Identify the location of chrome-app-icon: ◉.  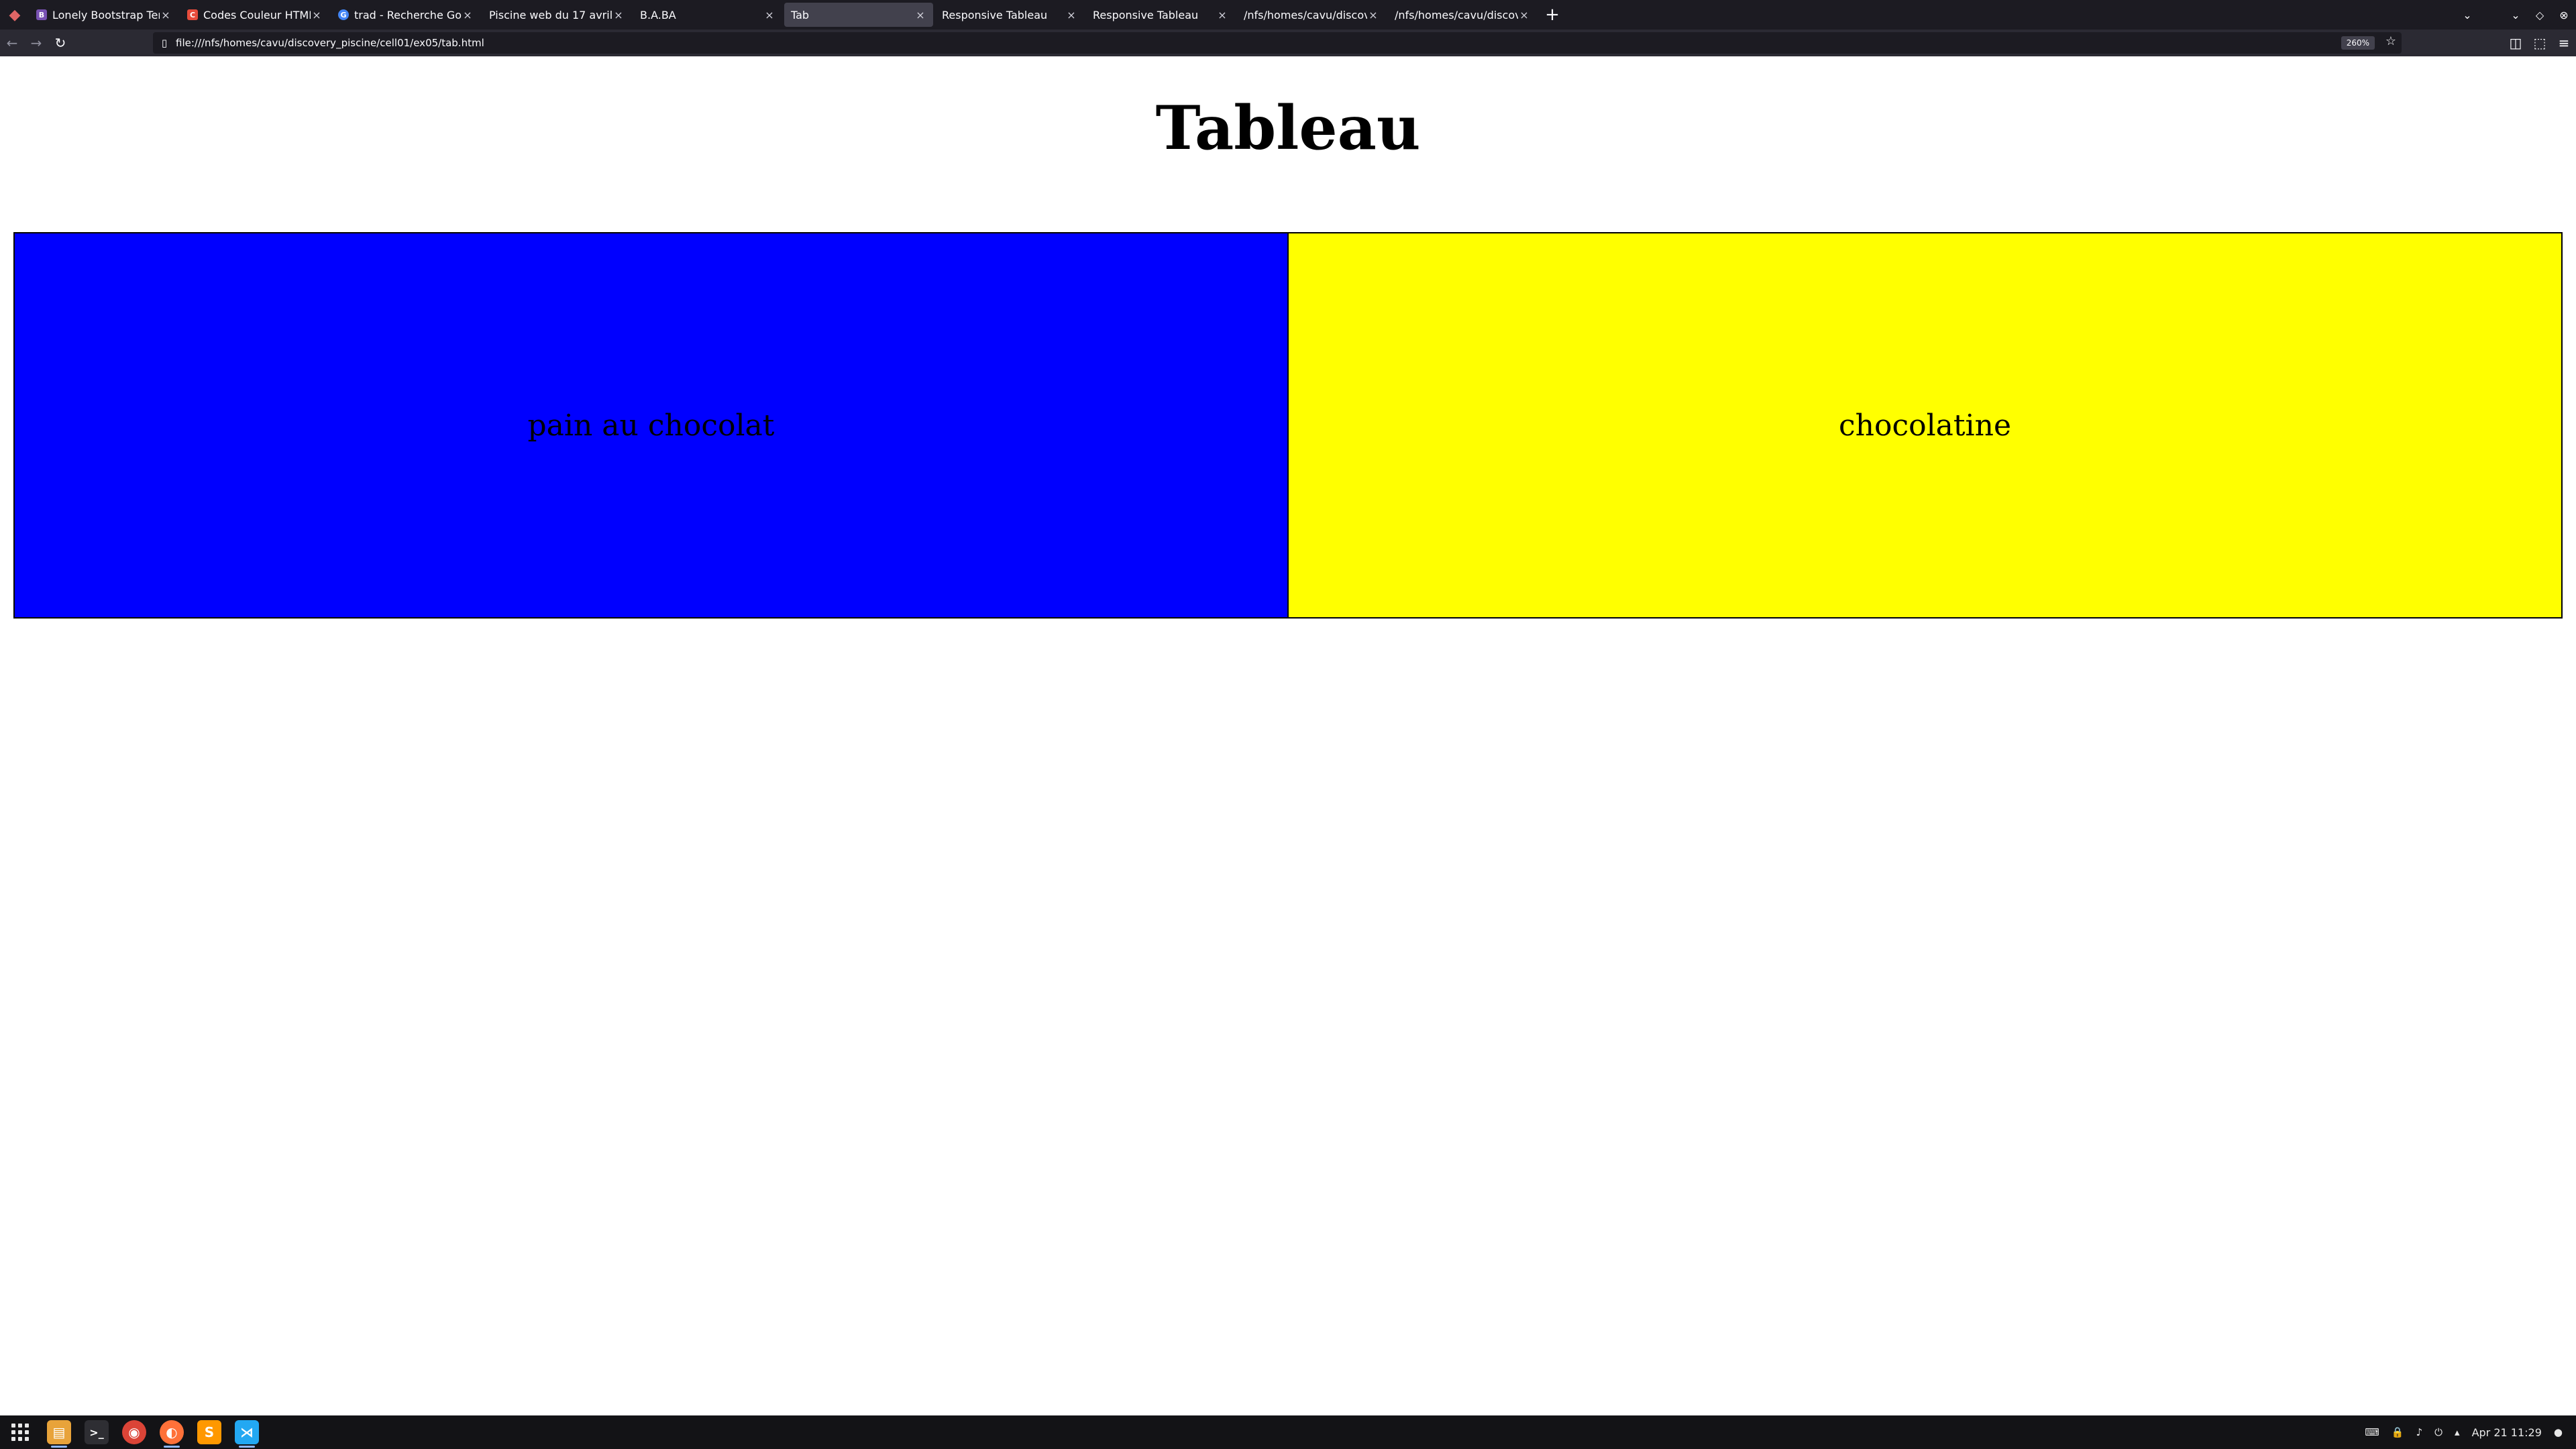
(134, 1432).